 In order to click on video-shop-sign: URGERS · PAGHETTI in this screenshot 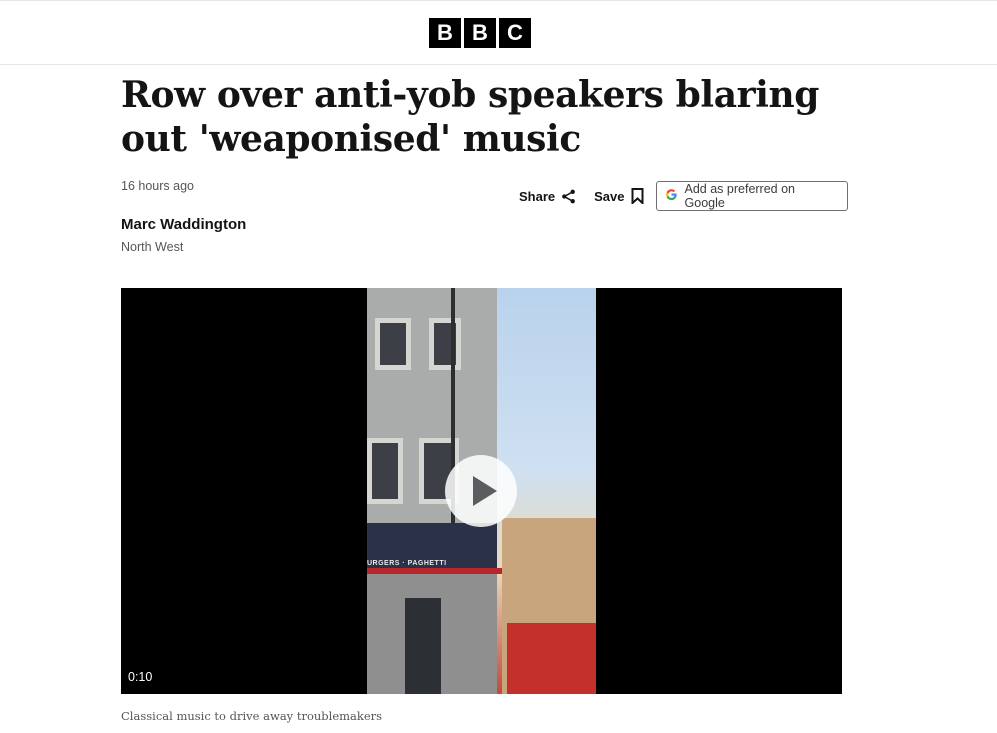, I will do `click(407, 563)`.